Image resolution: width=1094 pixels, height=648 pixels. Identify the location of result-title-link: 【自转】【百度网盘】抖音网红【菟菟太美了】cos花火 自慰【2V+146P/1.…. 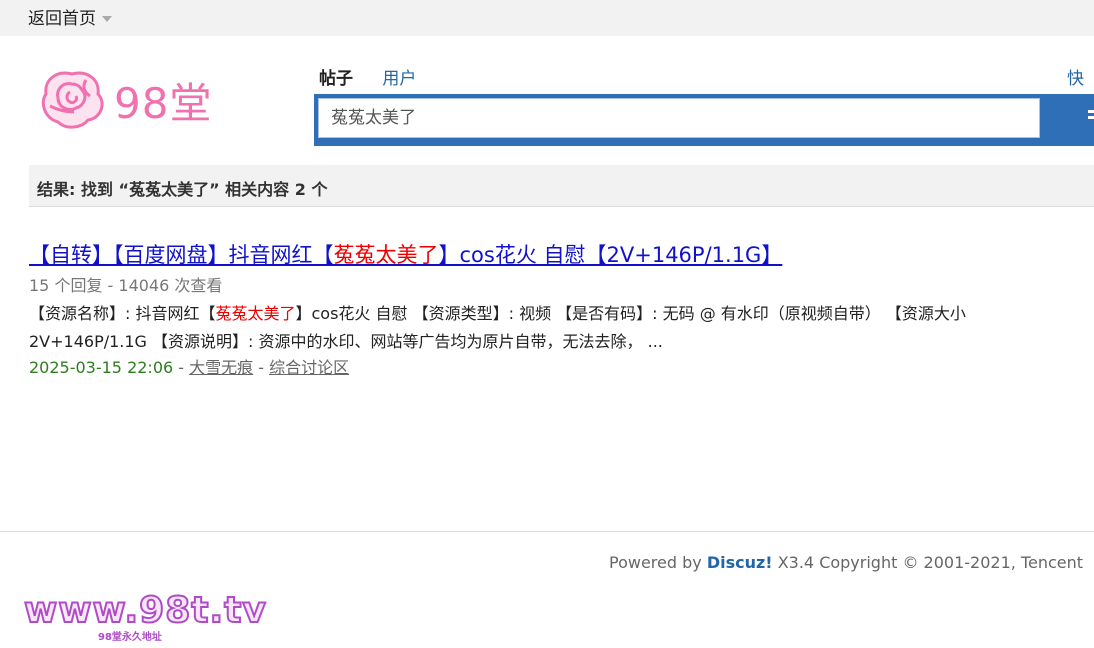
(561, 255).